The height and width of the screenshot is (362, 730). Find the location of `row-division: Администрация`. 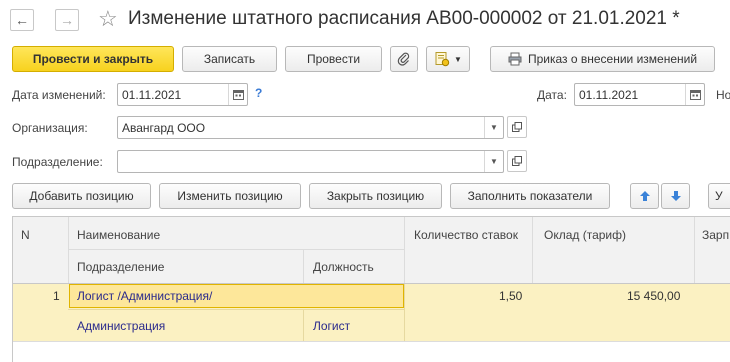

row-division: Администрация is located at coordinates (121, 326).